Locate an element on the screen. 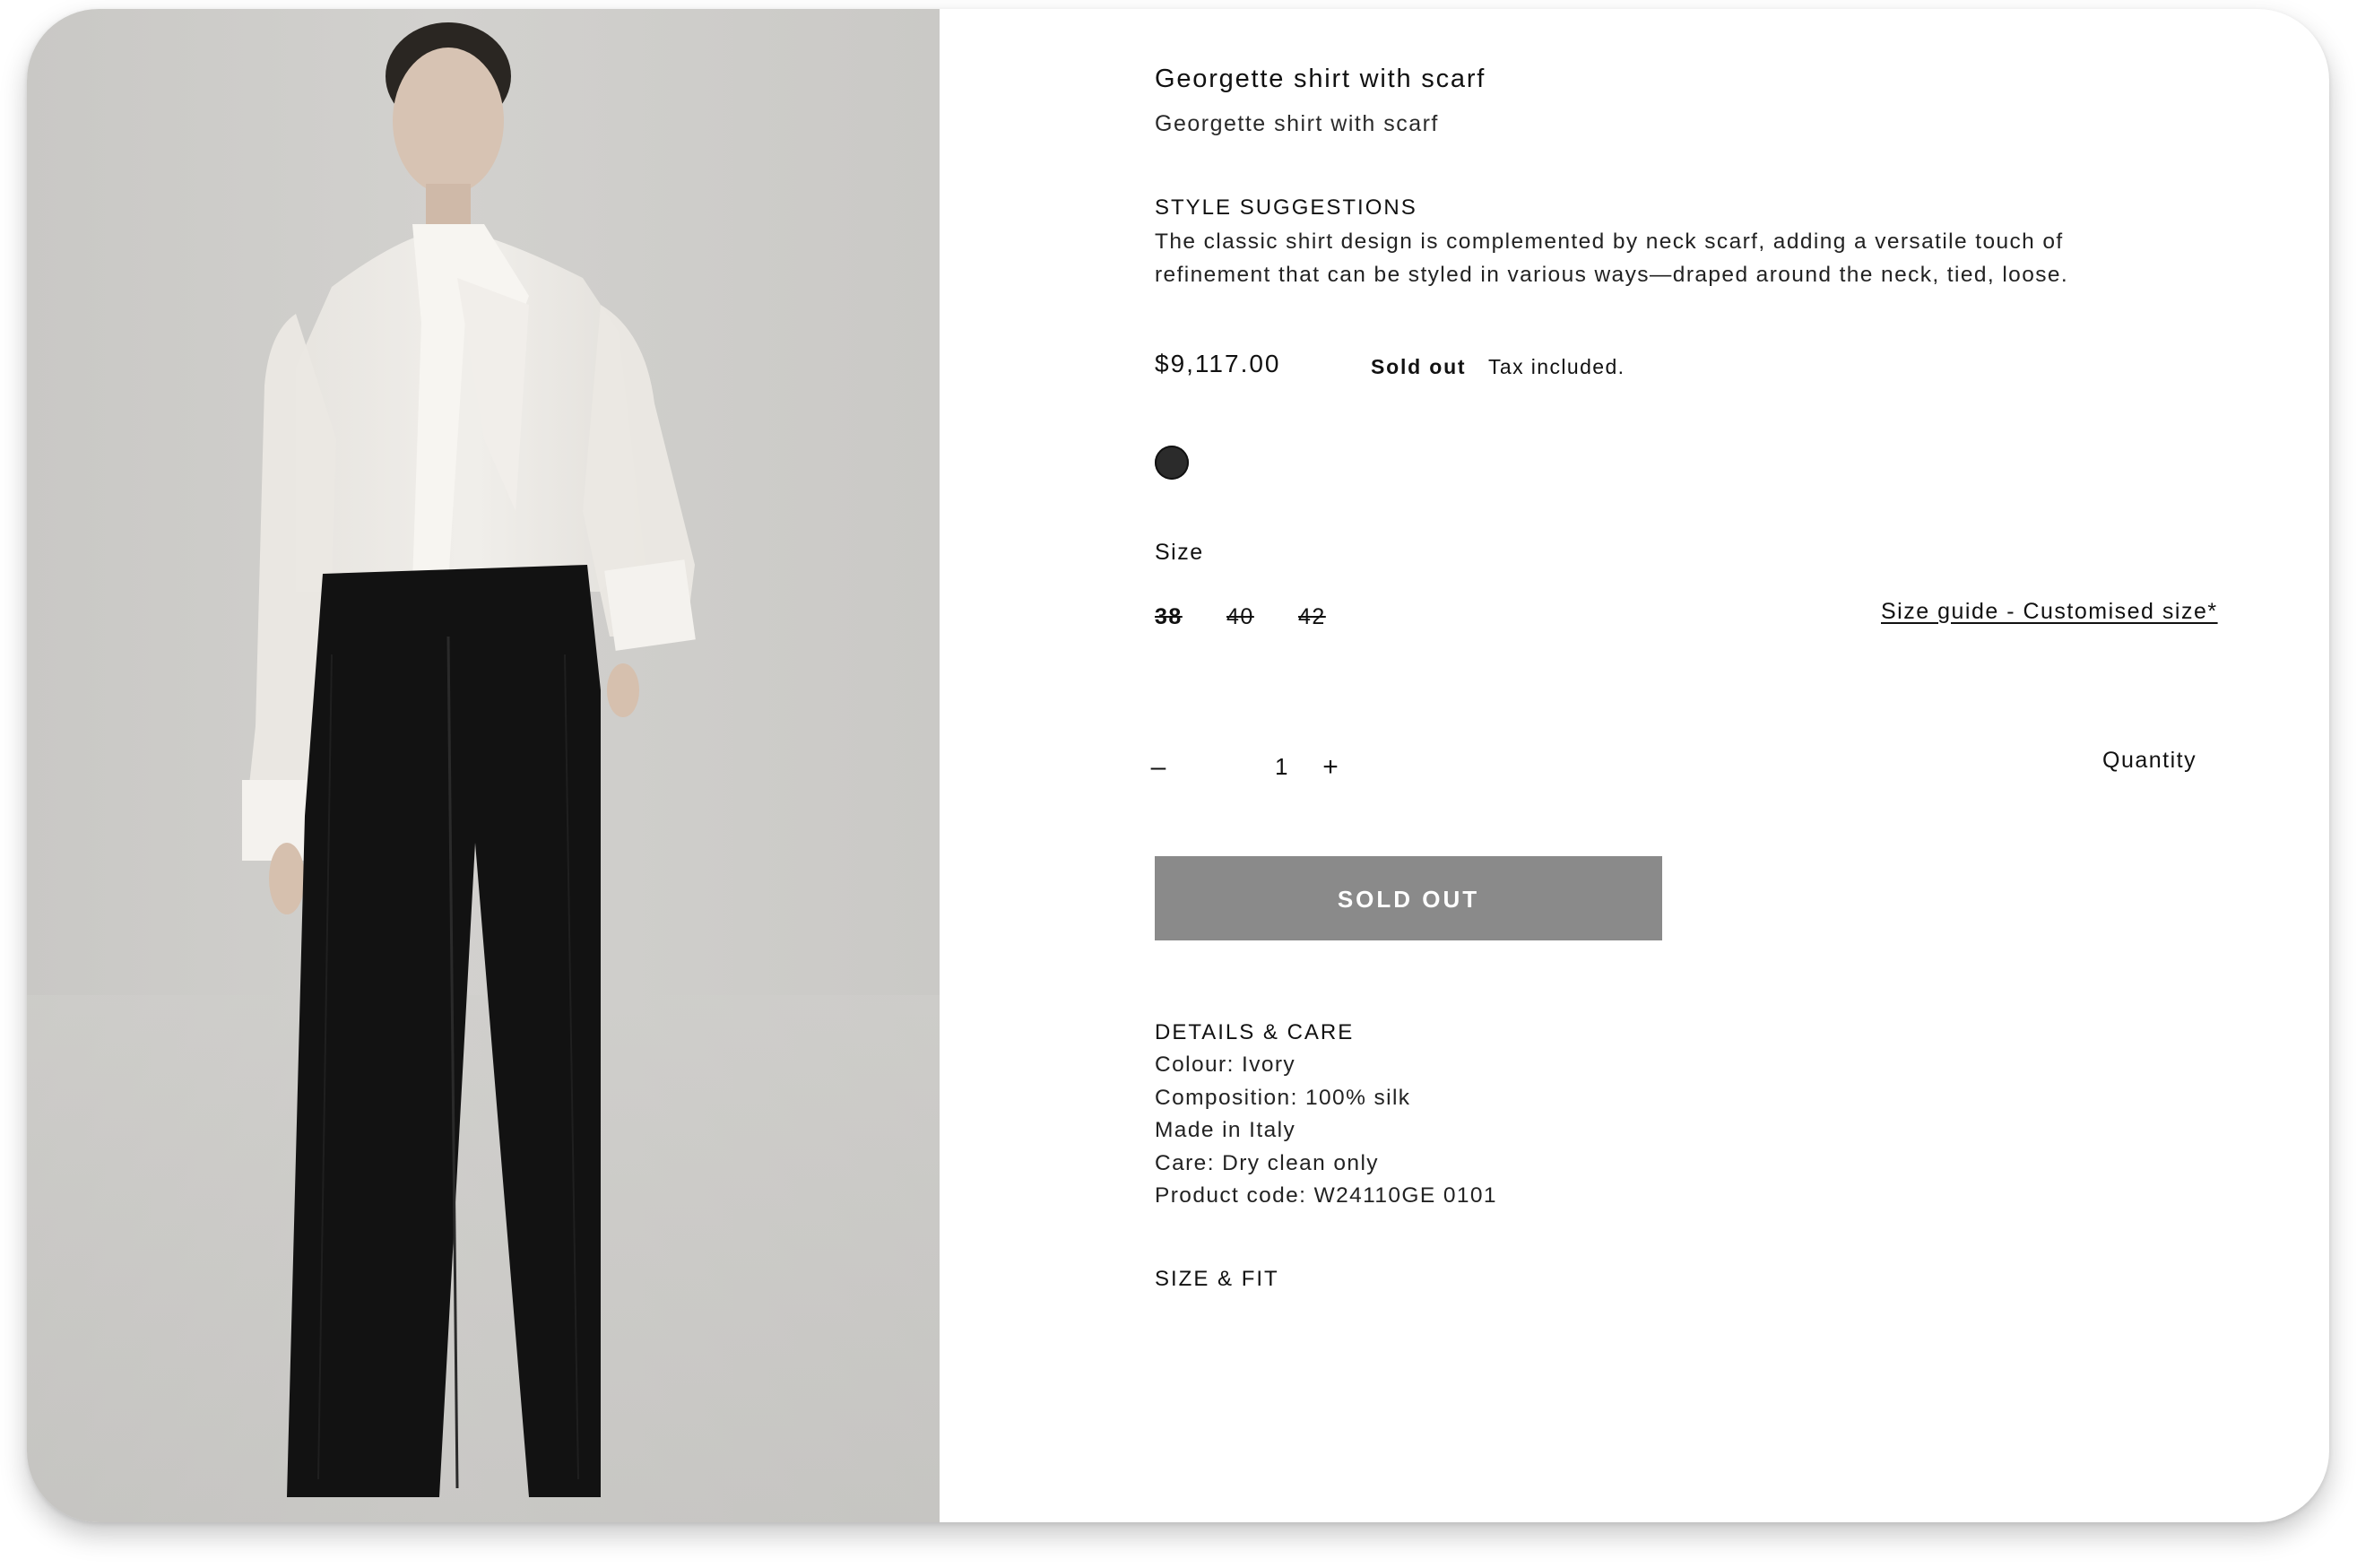 This screenshot has width=2357, height=1568. tax-note: Tax included. is located at coordinates (1556, 366).